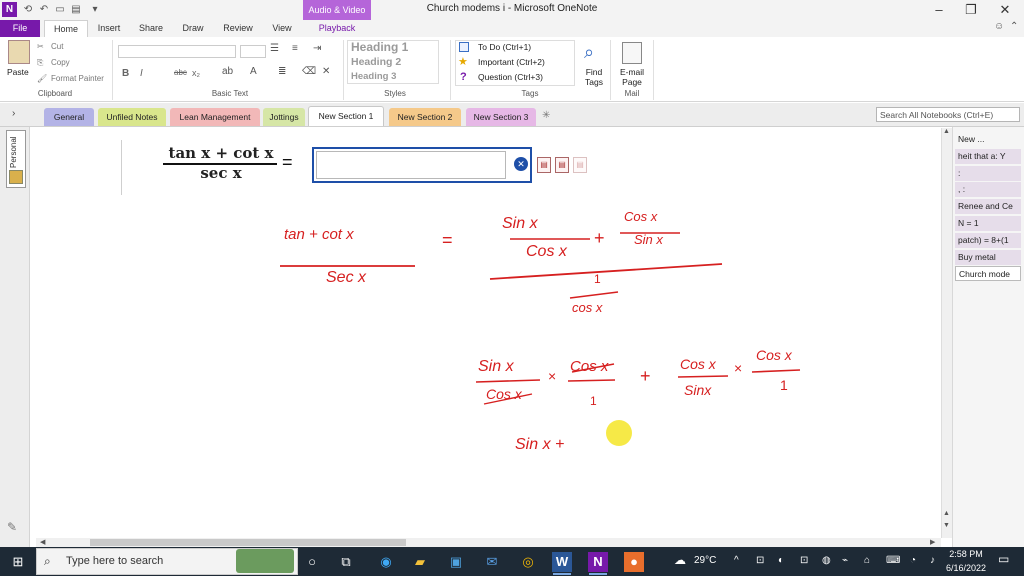 The image size is (1024, 576). Describe the element at coordinates (966, 554) in the screenshot. I see `clock-time: 2:58 PM` at that location.